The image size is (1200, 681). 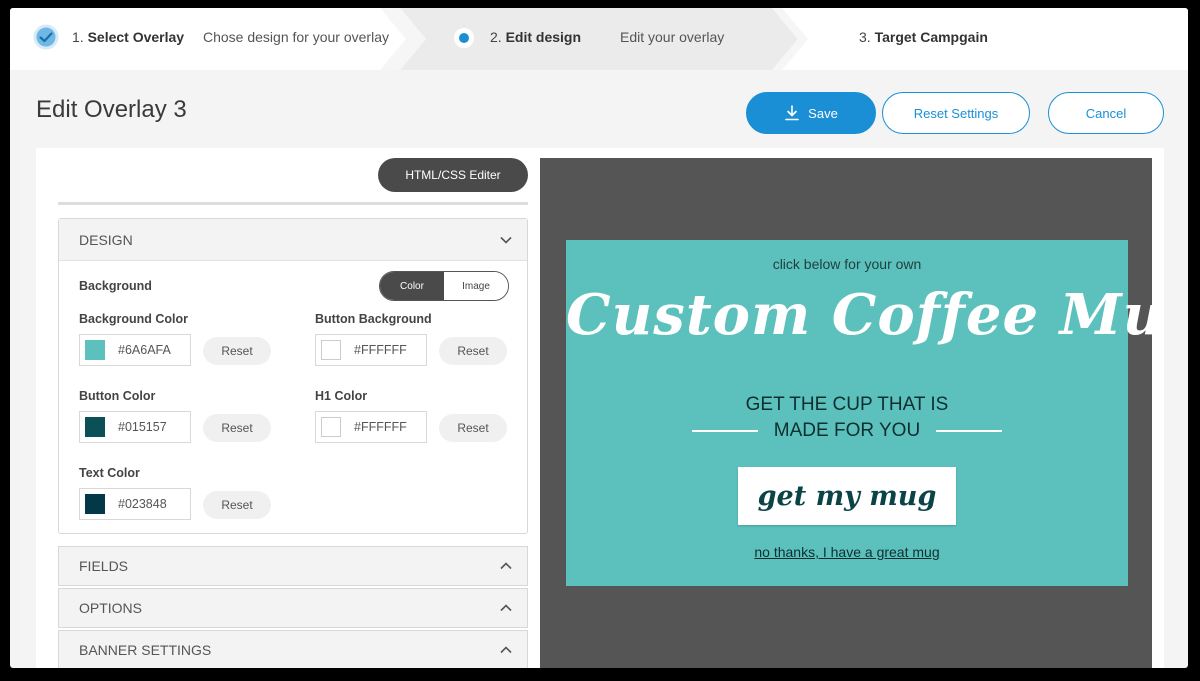 I want to click on background-type-toggle: Color Image, so click(x=444, y=286).